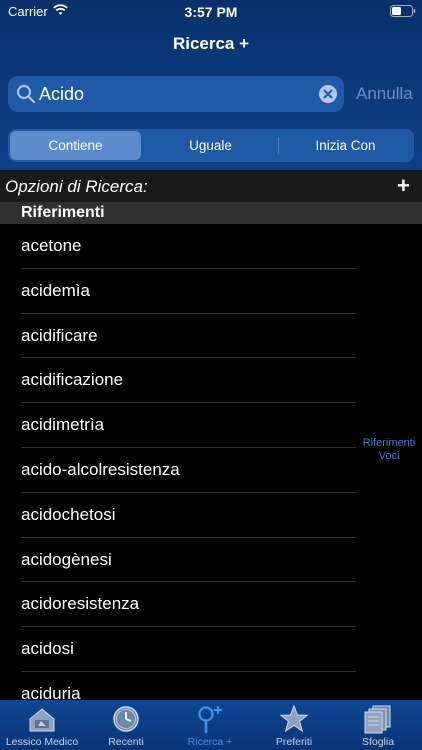  I want to click on status-bar: Carrier 3:57 PM, so click(211, 12).